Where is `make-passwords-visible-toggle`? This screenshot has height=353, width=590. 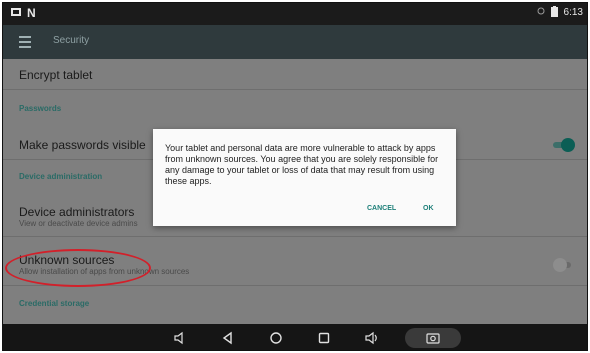 make-passwords-visible-toggle is located at coordinates (564, 145).